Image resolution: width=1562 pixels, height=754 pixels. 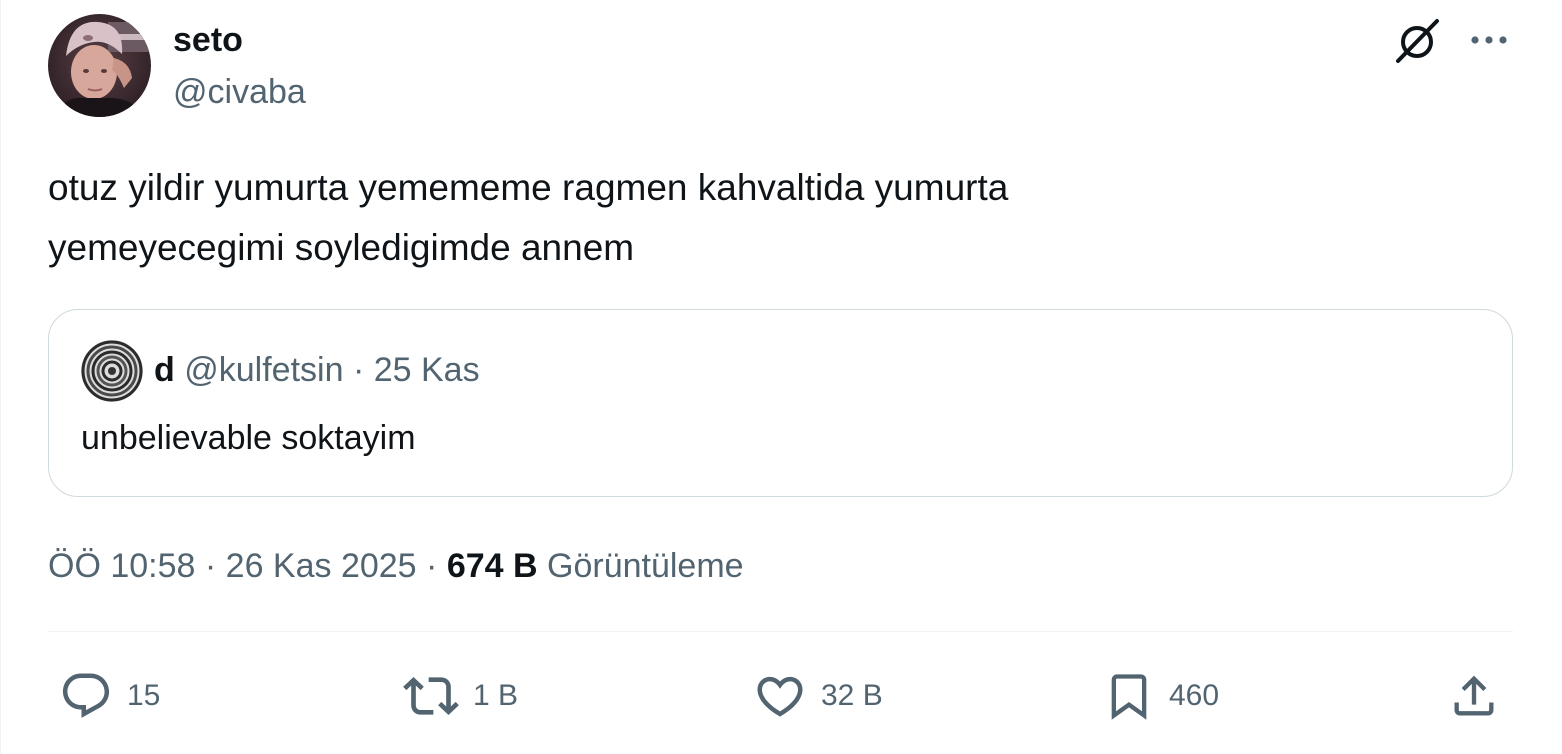 I want to click on quote-author-name: d, so click(x=164, y=370).